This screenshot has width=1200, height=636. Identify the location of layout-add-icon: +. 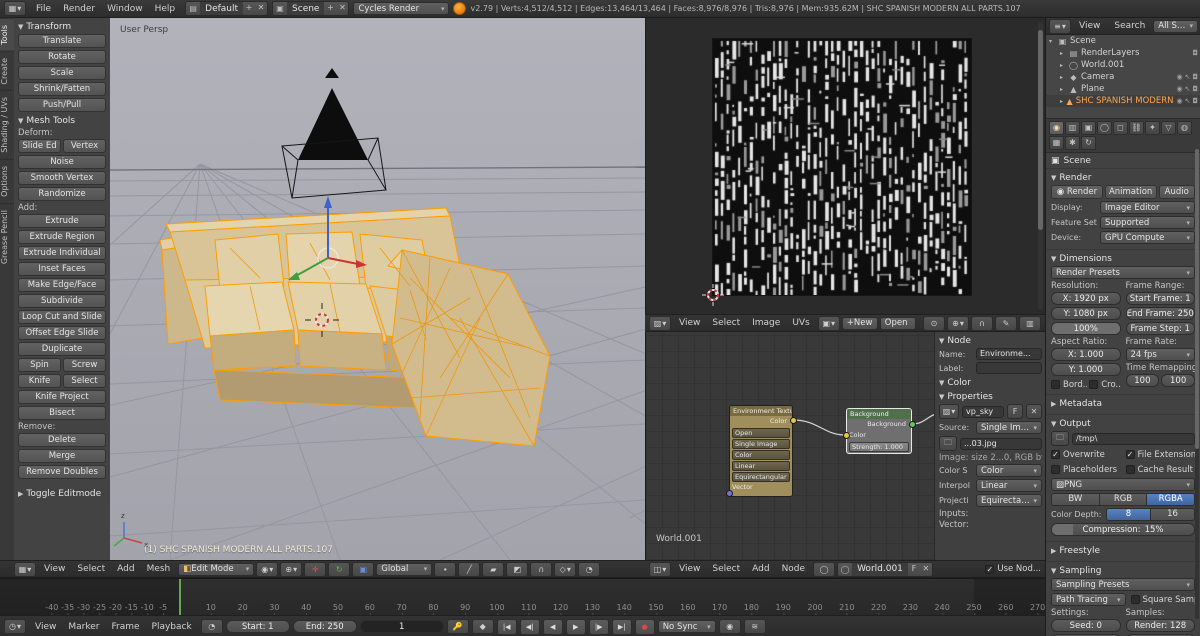
(249, 8).